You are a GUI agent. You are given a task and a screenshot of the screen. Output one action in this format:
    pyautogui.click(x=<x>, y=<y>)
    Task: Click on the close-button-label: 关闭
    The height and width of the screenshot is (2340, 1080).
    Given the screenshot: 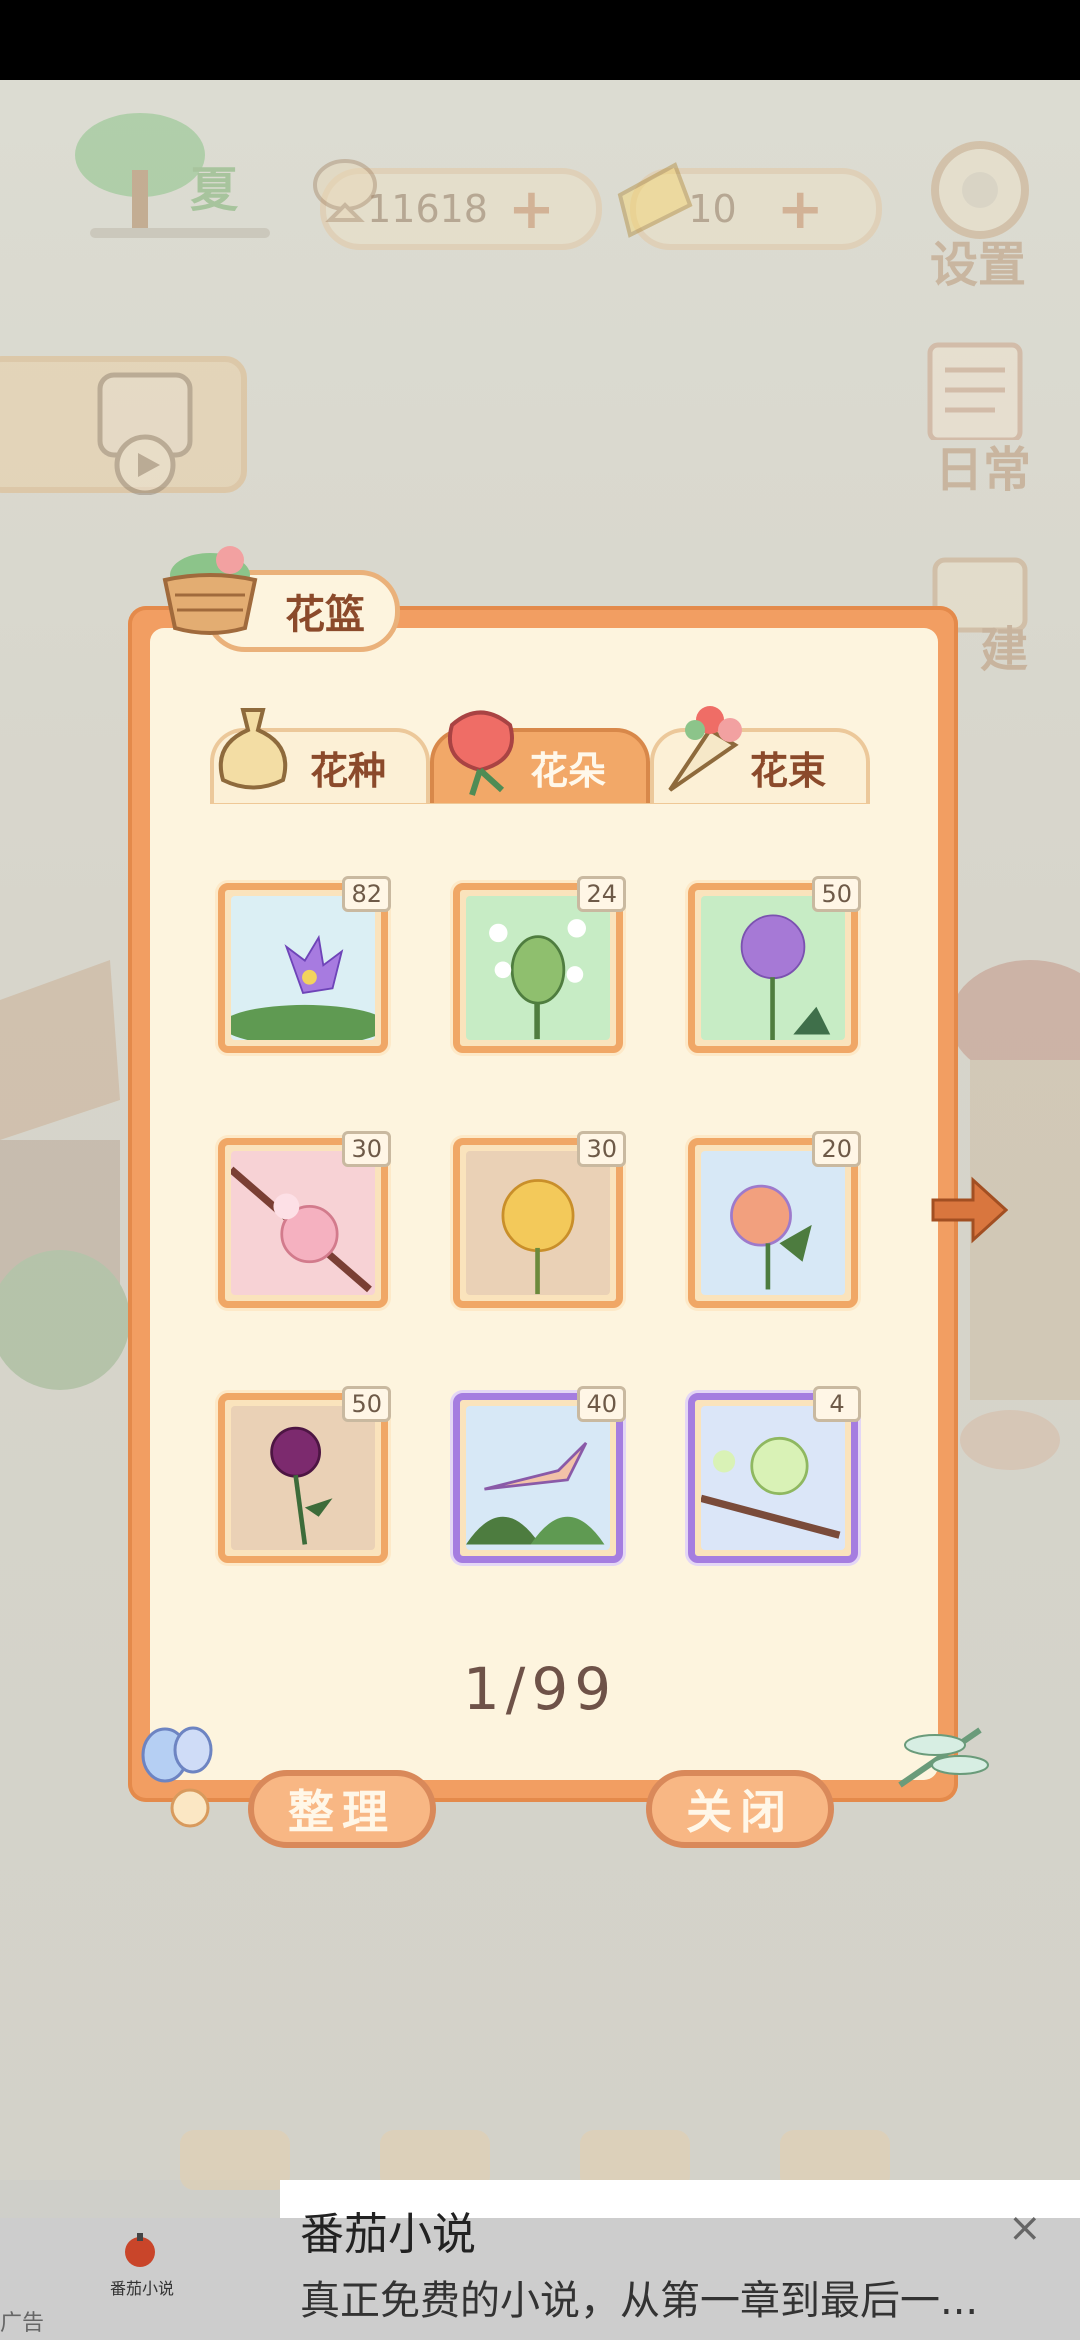 What is the action you would take?
    pyautogui.click(x=740, y=1812)
    